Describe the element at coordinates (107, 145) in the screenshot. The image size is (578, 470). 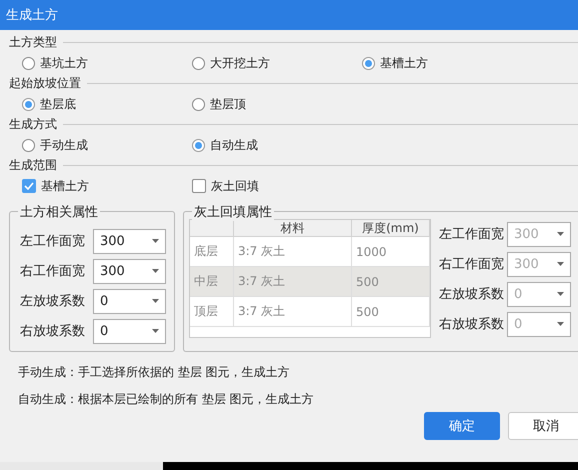
I see `radio-option: 手动生成` at that location.